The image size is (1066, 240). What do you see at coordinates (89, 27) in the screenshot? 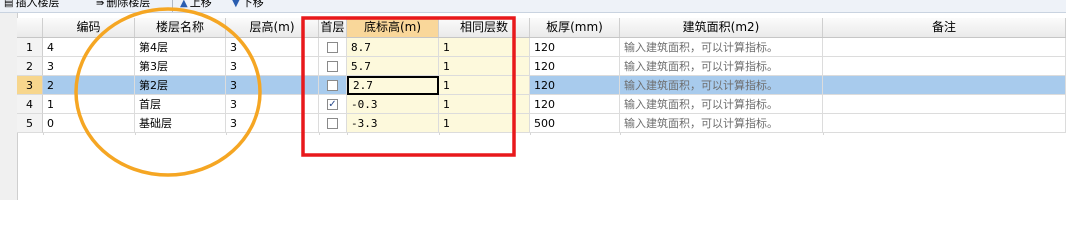
I see `header-code: 编码` at bounding box center [89, 27].